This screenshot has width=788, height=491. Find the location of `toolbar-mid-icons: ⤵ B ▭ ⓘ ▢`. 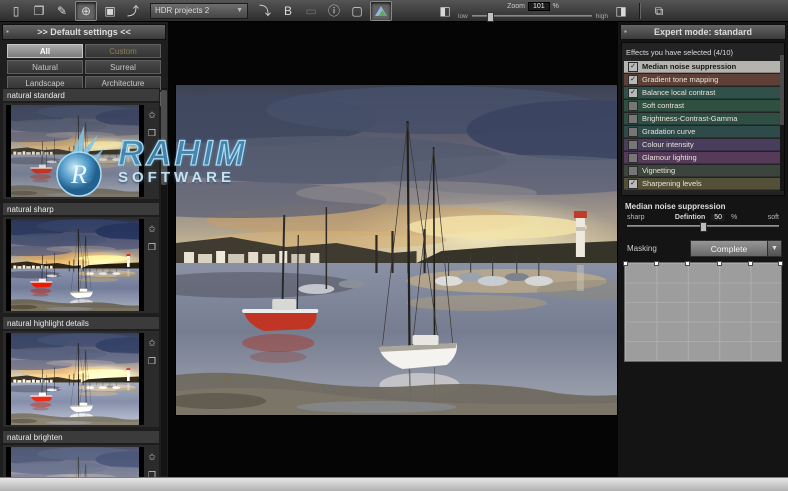

toolbar-mid-icons: ⤵ B ▭ ⓘ ▢ is located at coordinates (323, 10).